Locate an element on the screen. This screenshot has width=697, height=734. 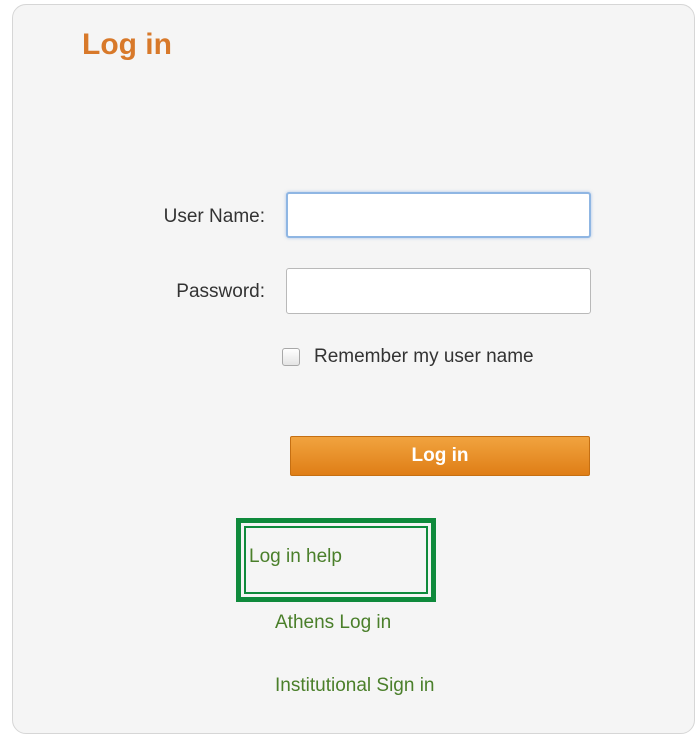
password-label: Password: is located at coordinates (220, 291).